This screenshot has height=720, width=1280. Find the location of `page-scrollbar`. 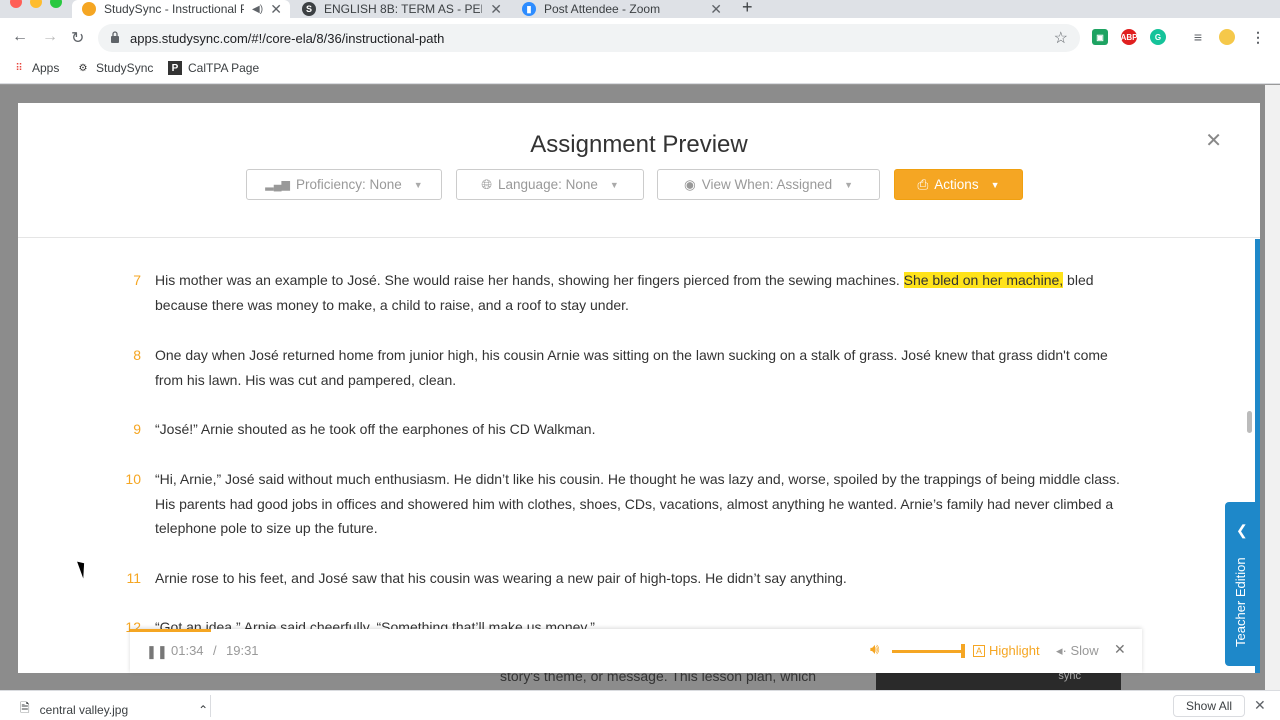

page-scrollbar is located at coordinates (1272, 387).